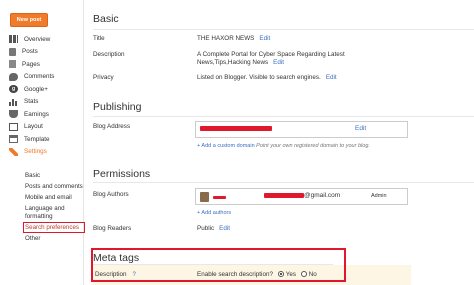 The width and height of the screenshot is (474, 285). I want to click on privacy-label: Privacy, so click(103, 77).